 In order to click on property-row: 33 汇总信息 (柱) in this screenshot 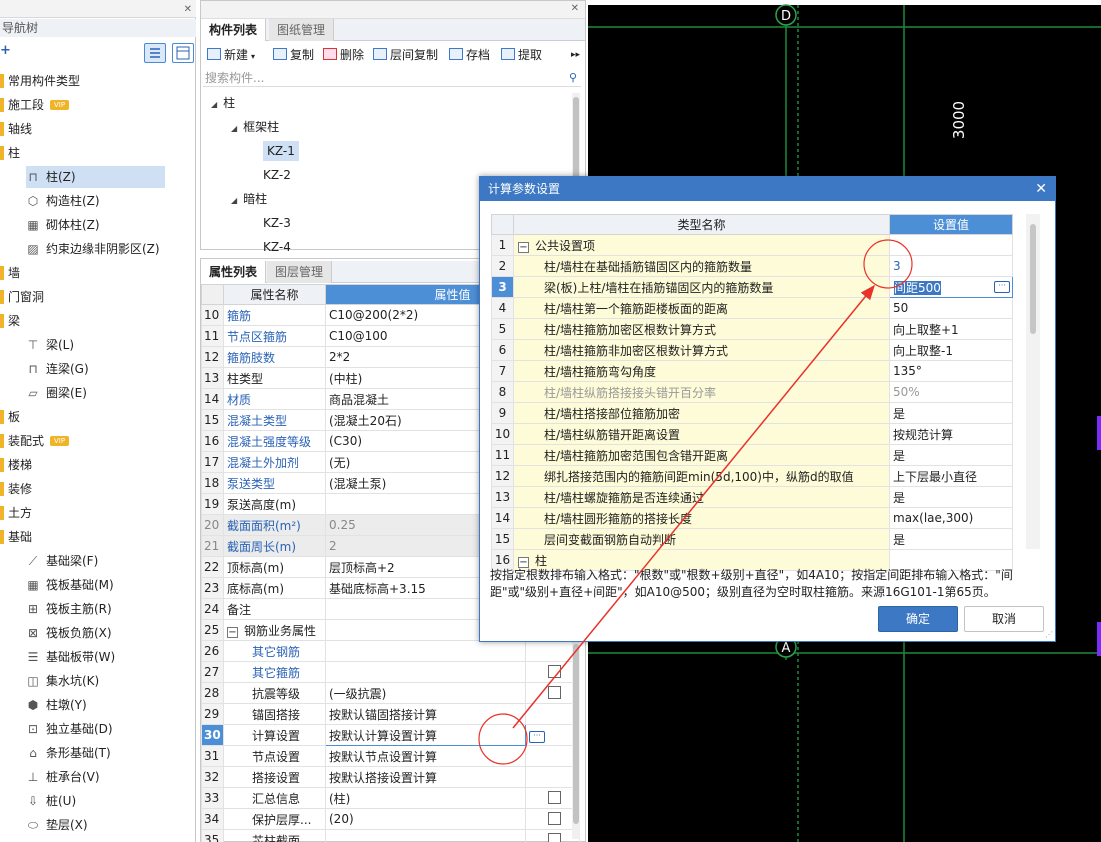, I will do `click(391, 798)`.